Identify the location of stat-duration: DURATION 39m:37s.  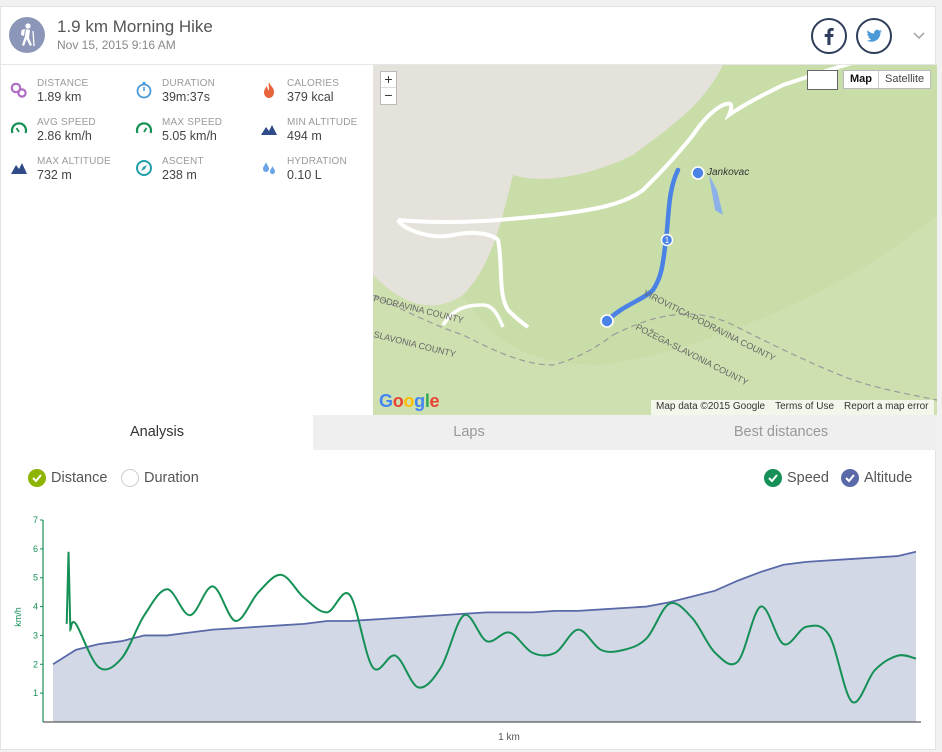
(195, 93).